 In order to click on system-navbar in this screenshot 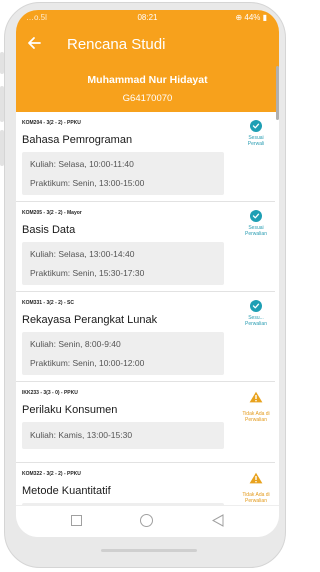, I will do `click(147, 521)`.